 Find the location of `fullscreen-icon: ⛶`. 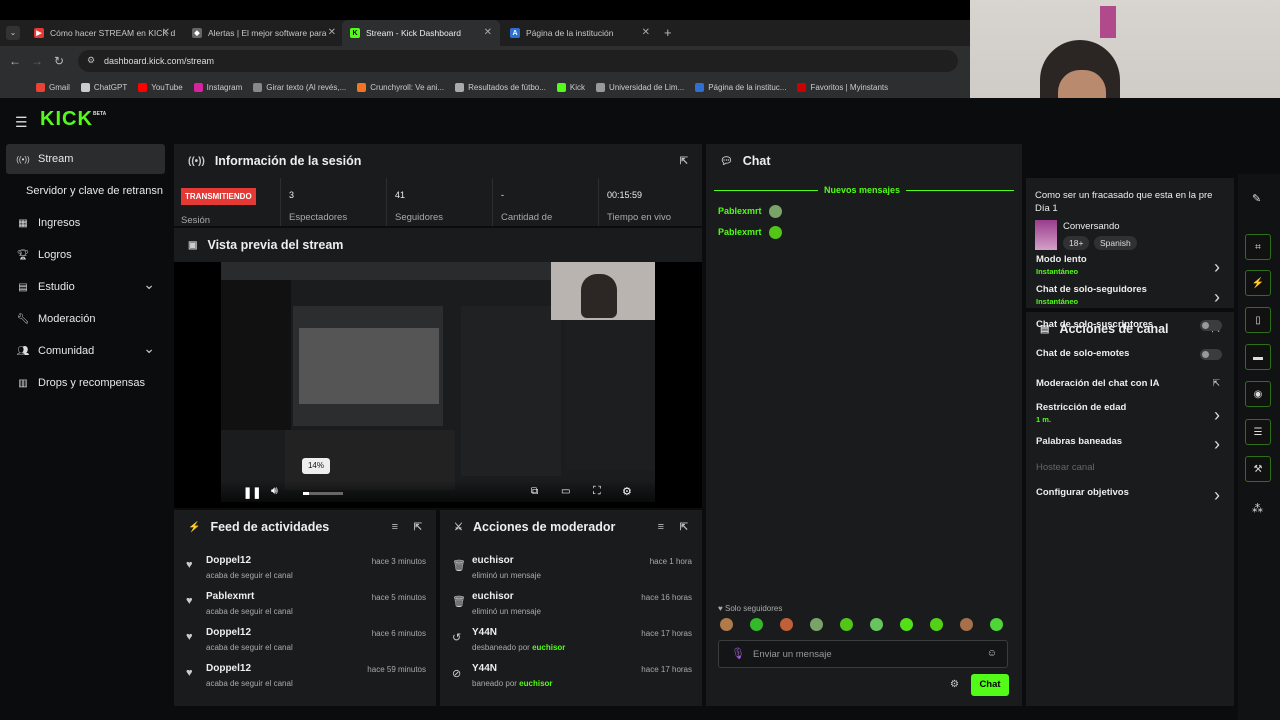

fullscreen-icon: ⛶ is located at coordinates (597, 491).